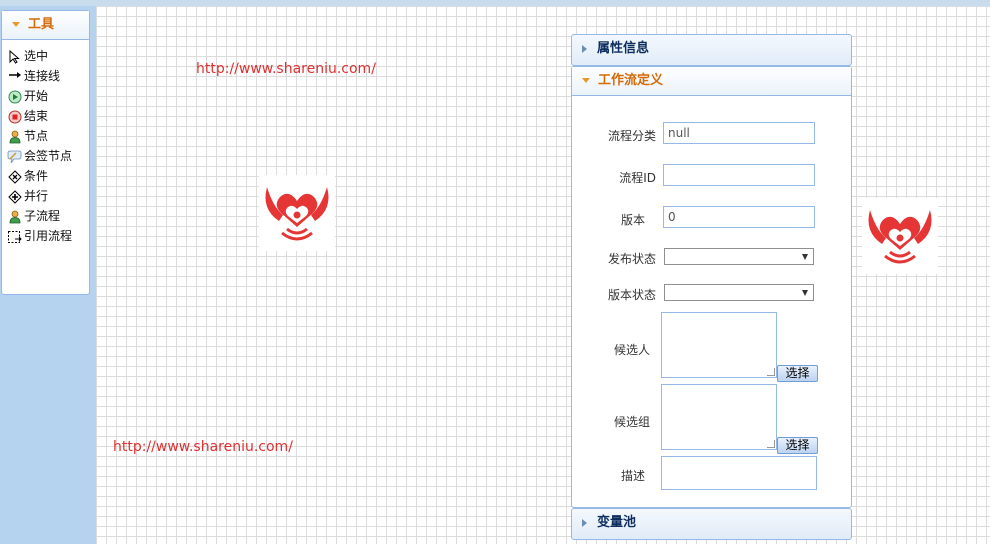 The width and height of the screenshot is (990, 544). I want to click on candidate-groups-label: 候选组, so click(631, 422).